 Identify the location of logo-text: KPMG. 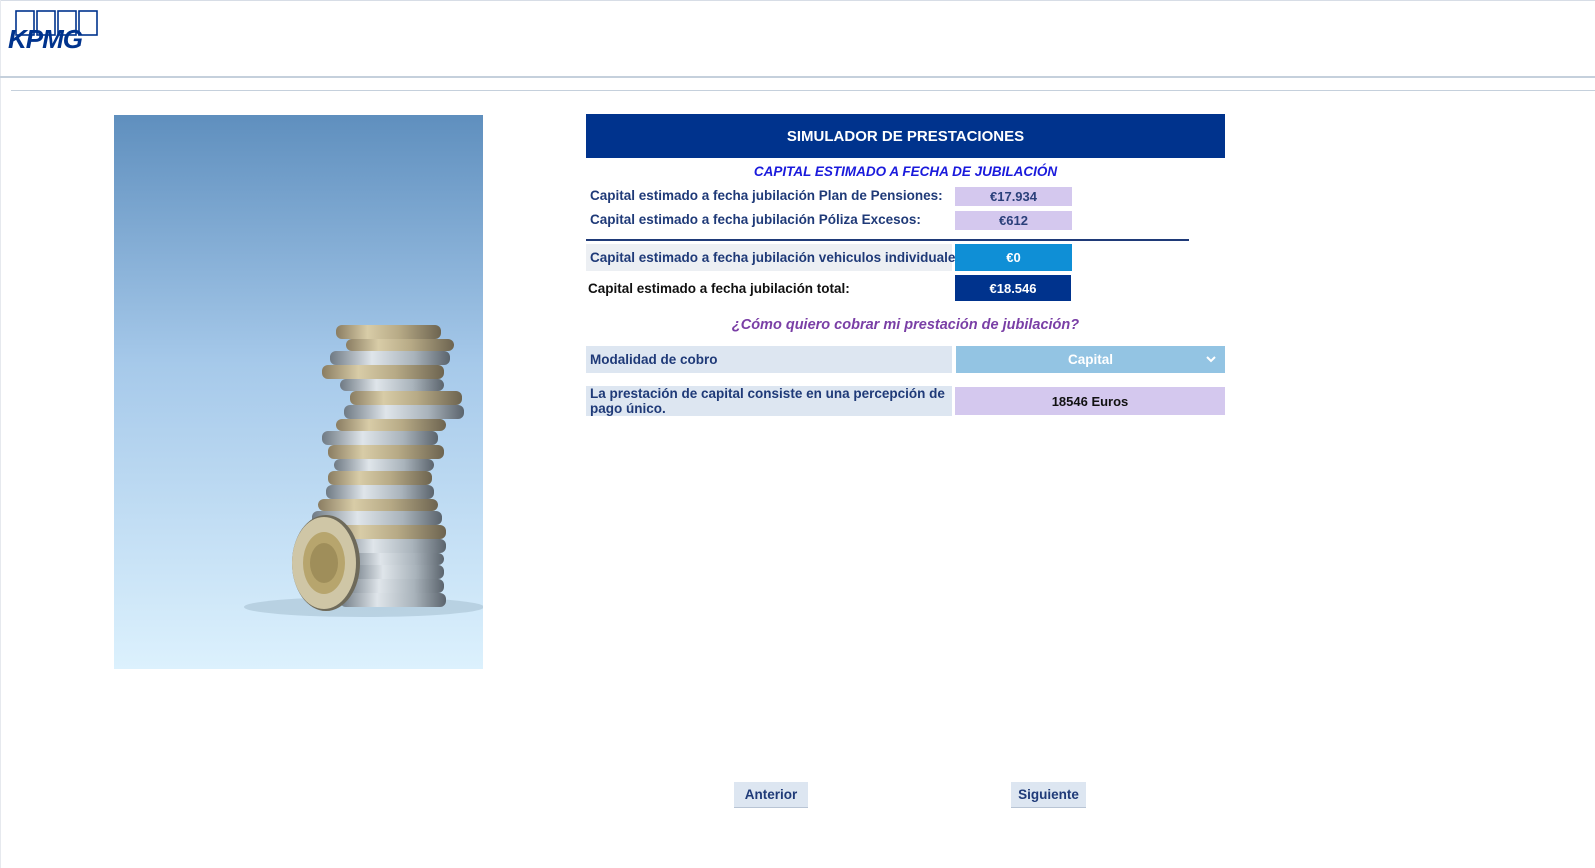
(45, 39).